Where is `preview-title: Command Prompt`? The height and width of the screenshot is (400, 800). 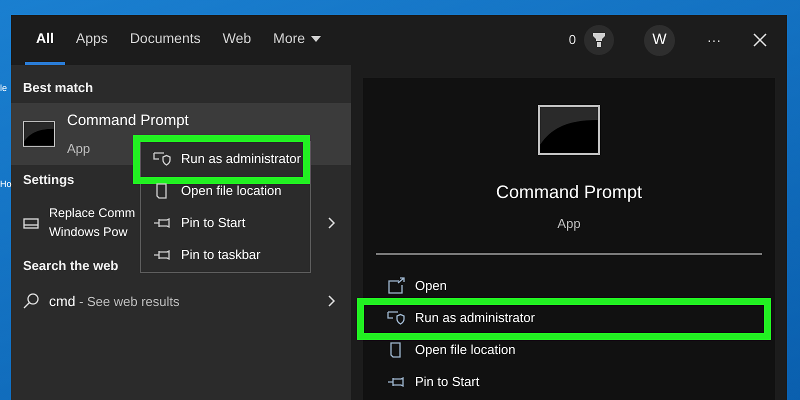 preview-title: Command Prompt is located at coordinates (569, 192).